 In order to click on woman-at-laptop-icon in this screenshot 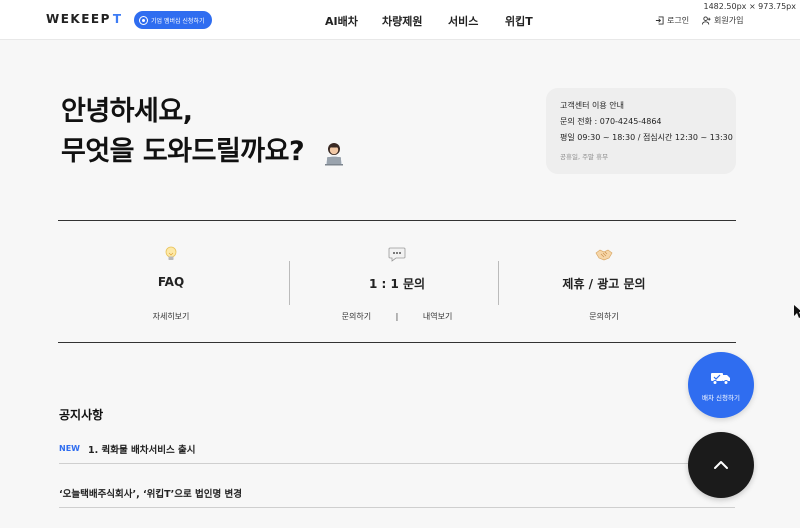, I will do `click(334, 153)`.